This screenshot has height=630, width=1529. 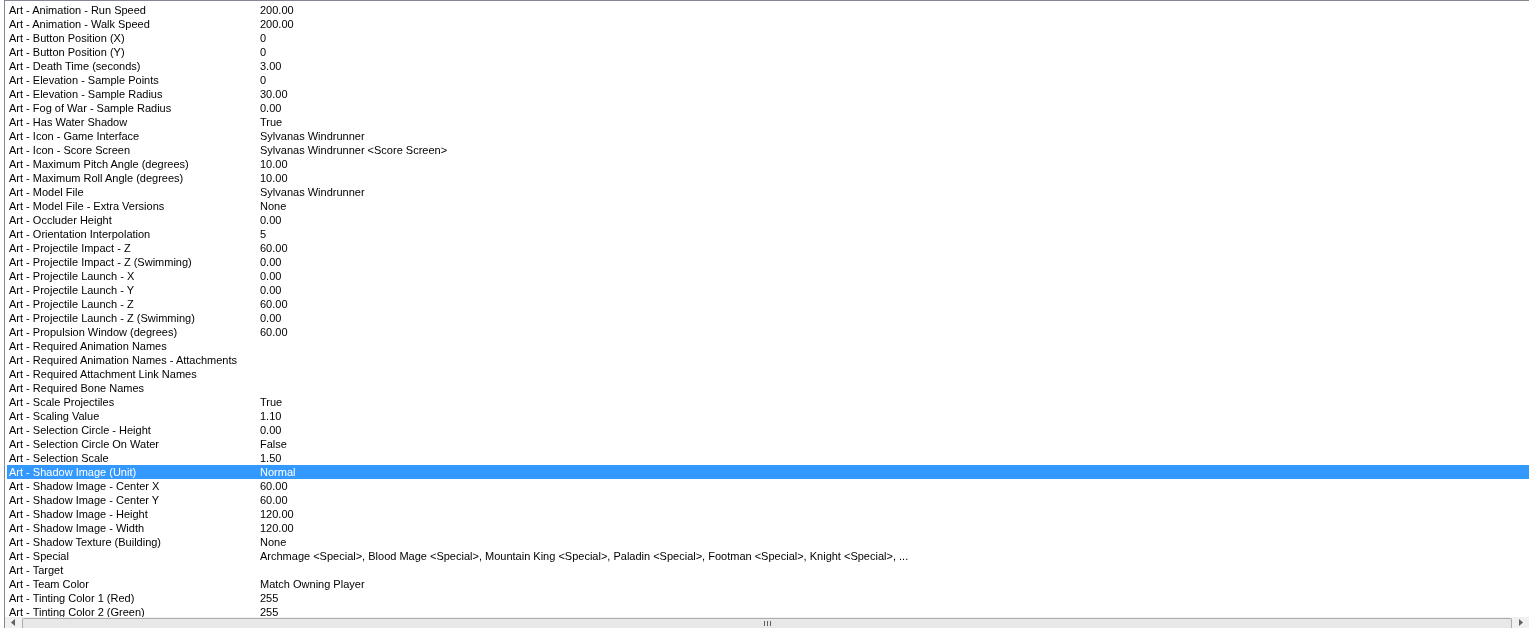 What do you see at coordinates (80, 430) in the screenshot?
I see `property-name: Art - Selection Circle - Height` at bounding box center [80, 430].